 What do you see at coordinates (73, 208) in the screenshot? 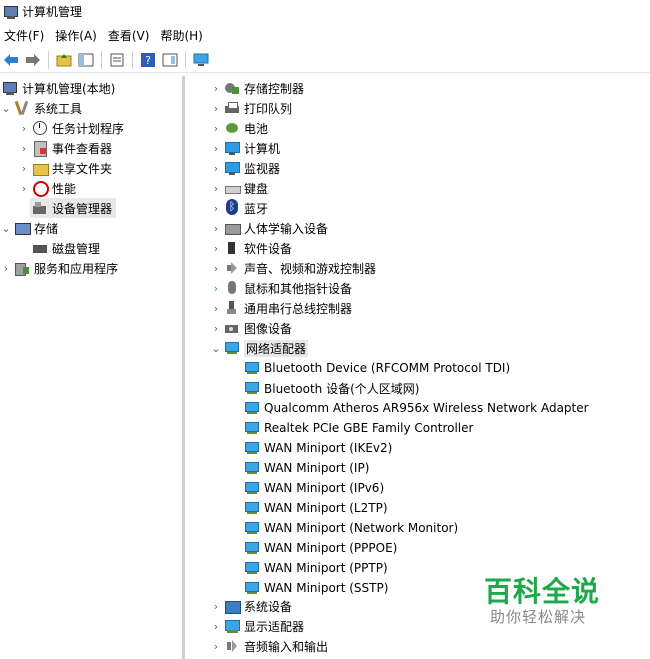
I see `tree-item-device-manager: 设备管理器` at bounding box center [73, 208].